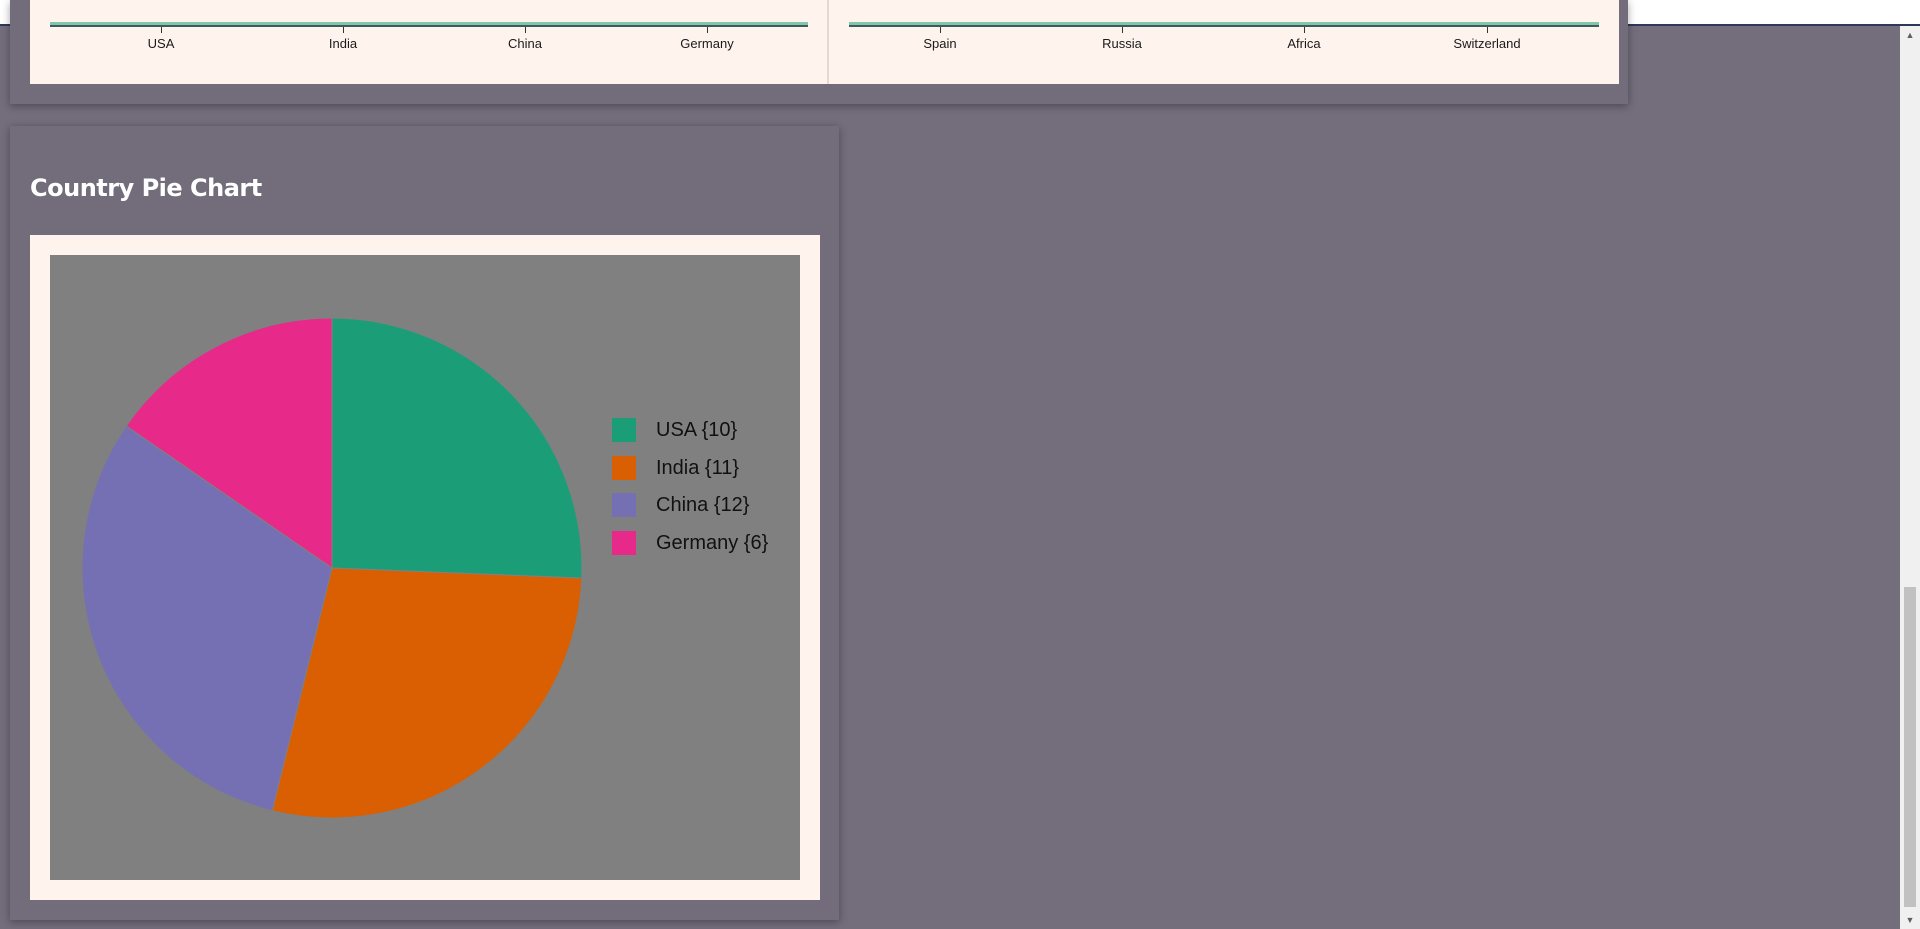 Image resolution: width=1920 pixels, height=929 pixels. What do you see at coordinates (457, 448) in the screenshot?
I see `pie-slice-usa` at bounding box center [457, 448].